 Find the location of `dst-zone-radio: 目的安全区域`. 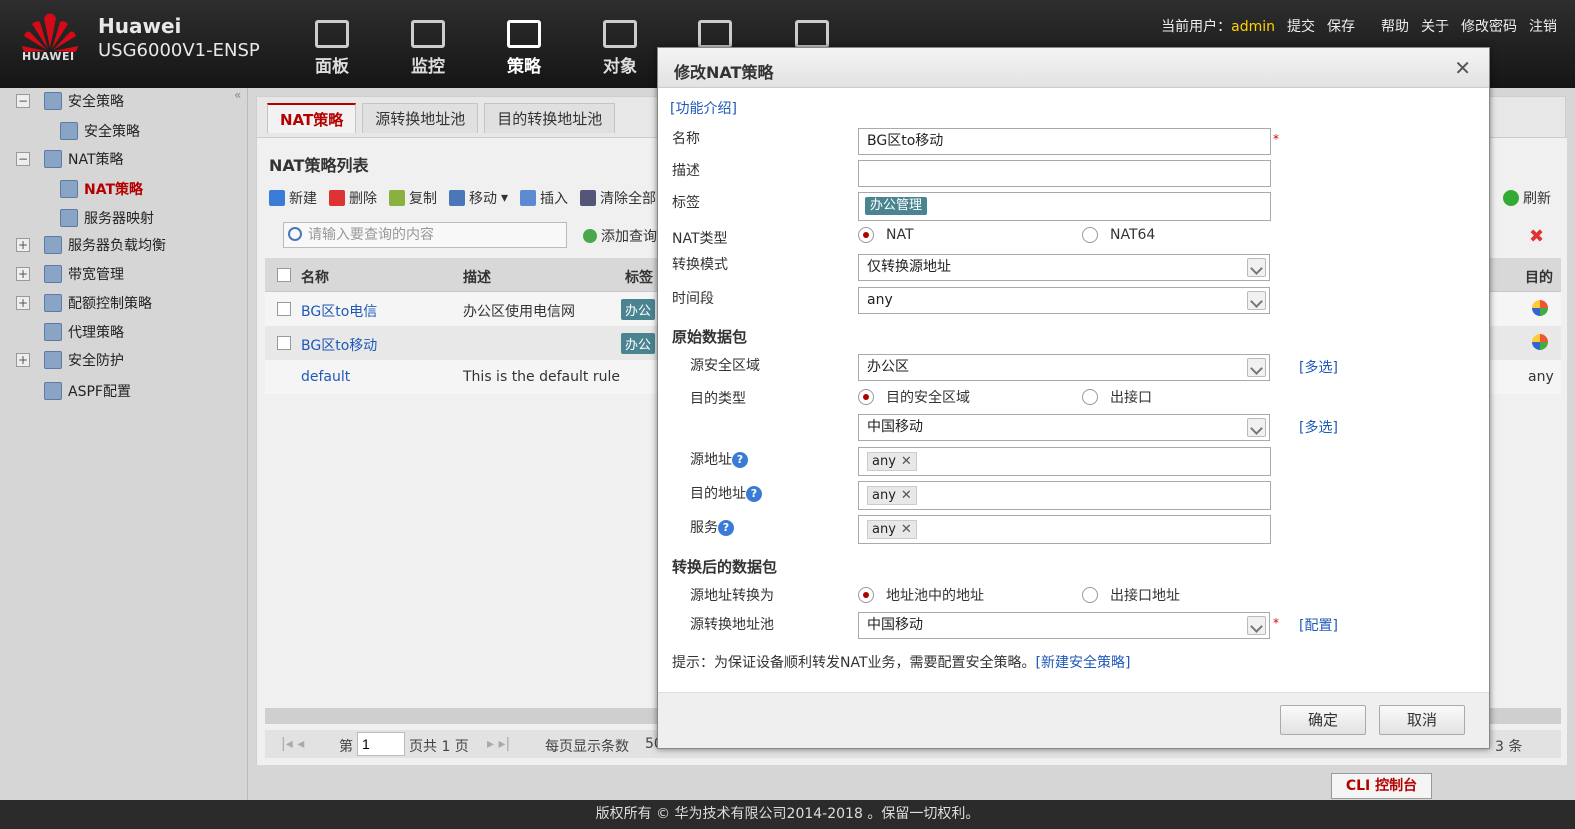

dst-zone-radio: 目的安全区域 is located at coordinates (914, 397).